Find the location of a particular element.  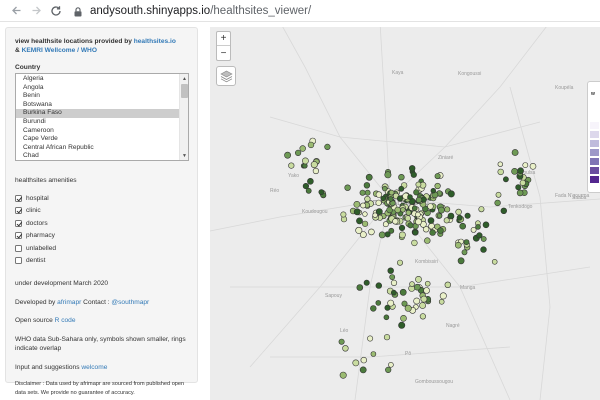

afrimapr-link: afrimapr is located at coordinates (69, 302).